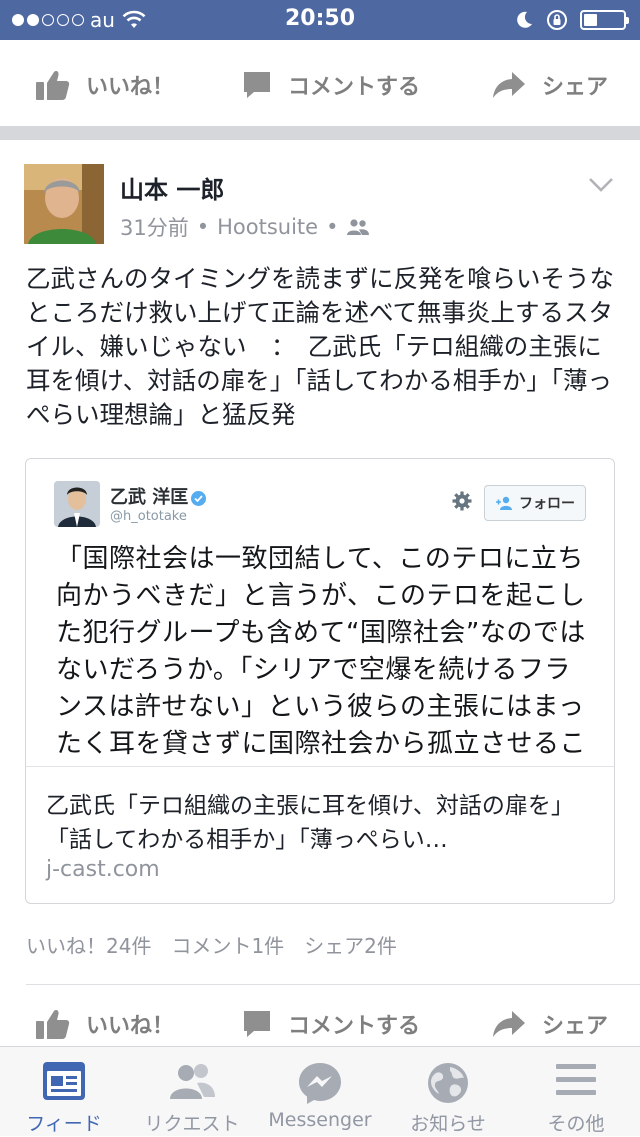  What do you see at coordinates (550, 1024) in the screenshot?
I see `post-share-button: シェア` at bounding box center [550, 1024].